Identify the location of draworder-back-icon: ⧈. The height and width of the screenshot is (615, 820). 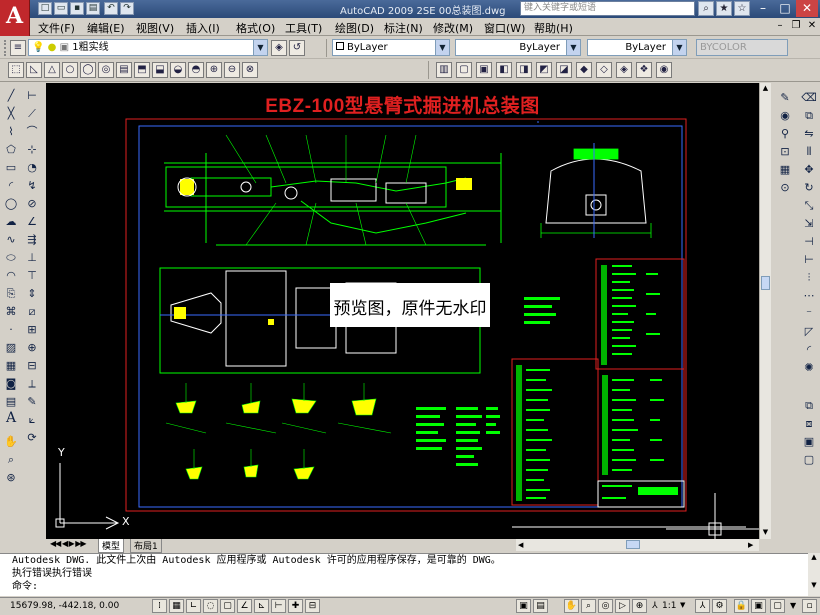
(809, 424).